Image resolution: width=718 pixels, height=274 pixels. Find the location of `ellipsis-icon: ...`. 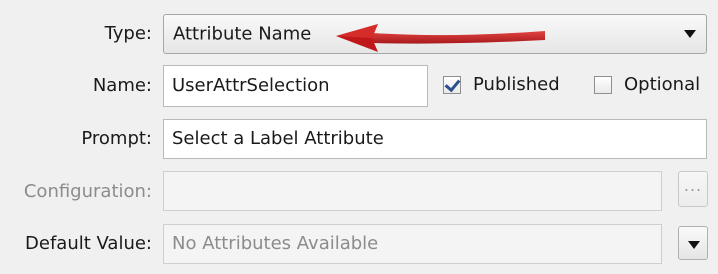

ellipsis-icon: ... is located at coordinates (693, 185).